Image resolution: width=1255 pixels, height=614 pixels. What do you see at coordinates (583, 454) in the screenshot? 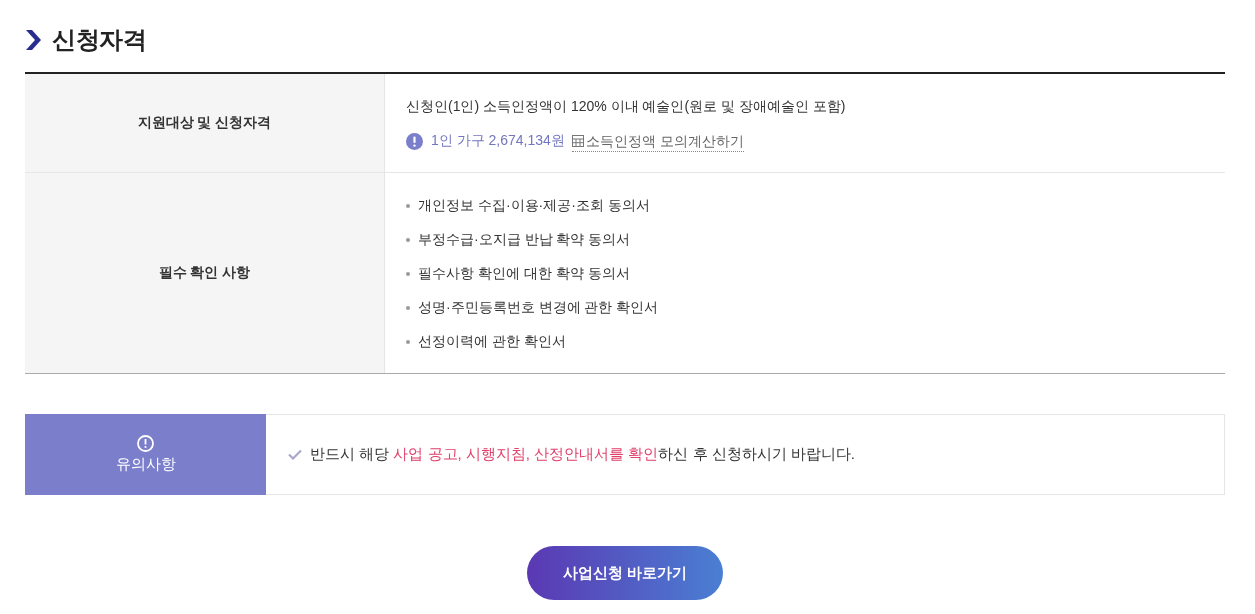
I see `notice-message: 반드시 해당 사업 공고, 시행지침, 산정안내서를 확인하신 후 신청하시기 바랍니다.` at bounding box center [583, 454].